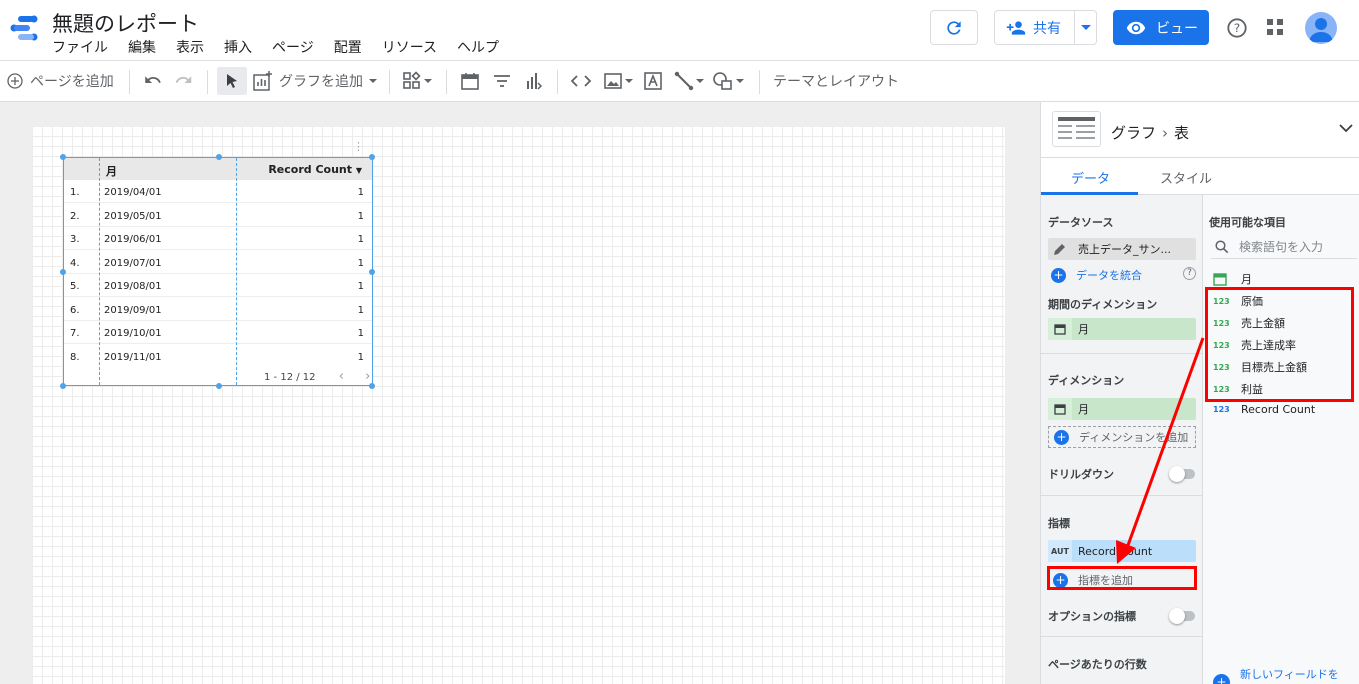  What do you see at coordinates (367, 376) in the screenshot?
I see `next-page-icon: ›` at bounding box center [367, 376].